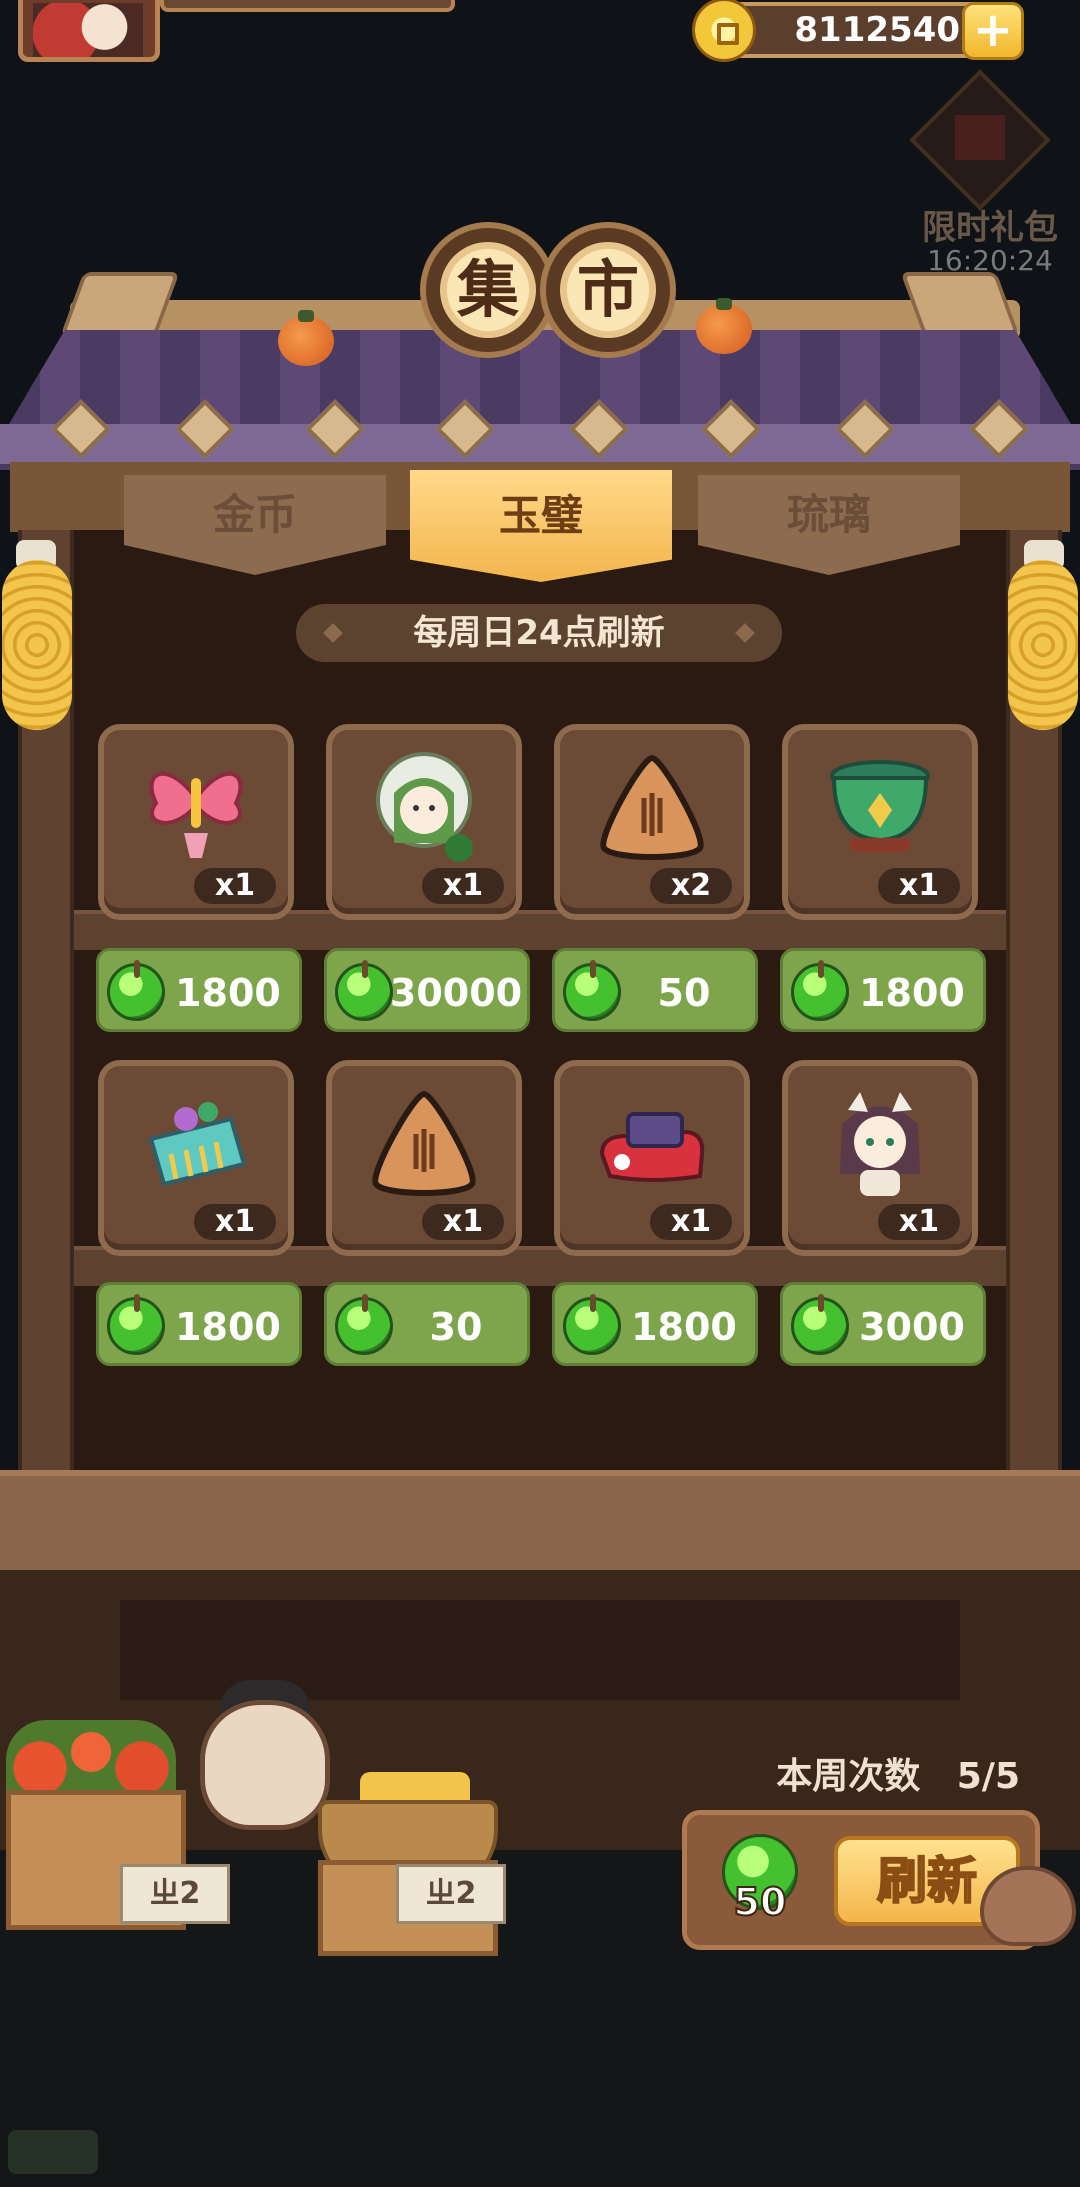  I want to click on bottom-corner-button, so click(53, 2152).